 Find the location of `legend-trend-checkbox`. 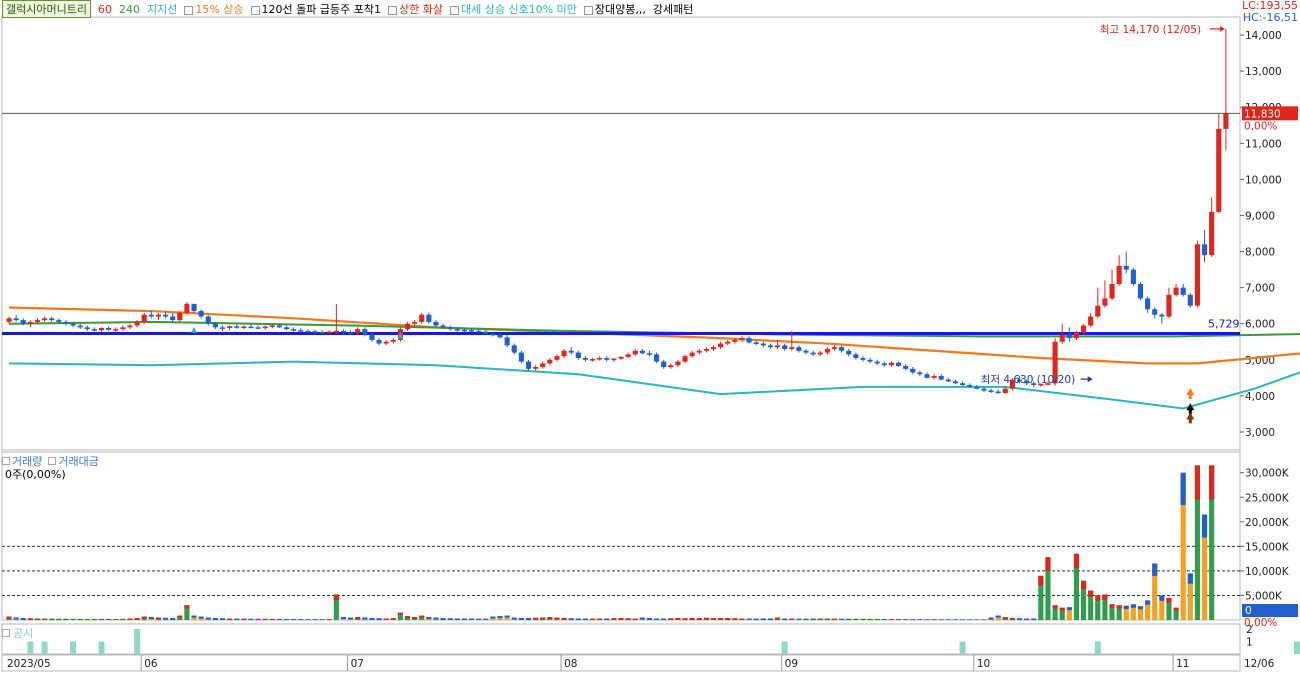

legend-trend-checkbox is located at coordinates (454, 10).